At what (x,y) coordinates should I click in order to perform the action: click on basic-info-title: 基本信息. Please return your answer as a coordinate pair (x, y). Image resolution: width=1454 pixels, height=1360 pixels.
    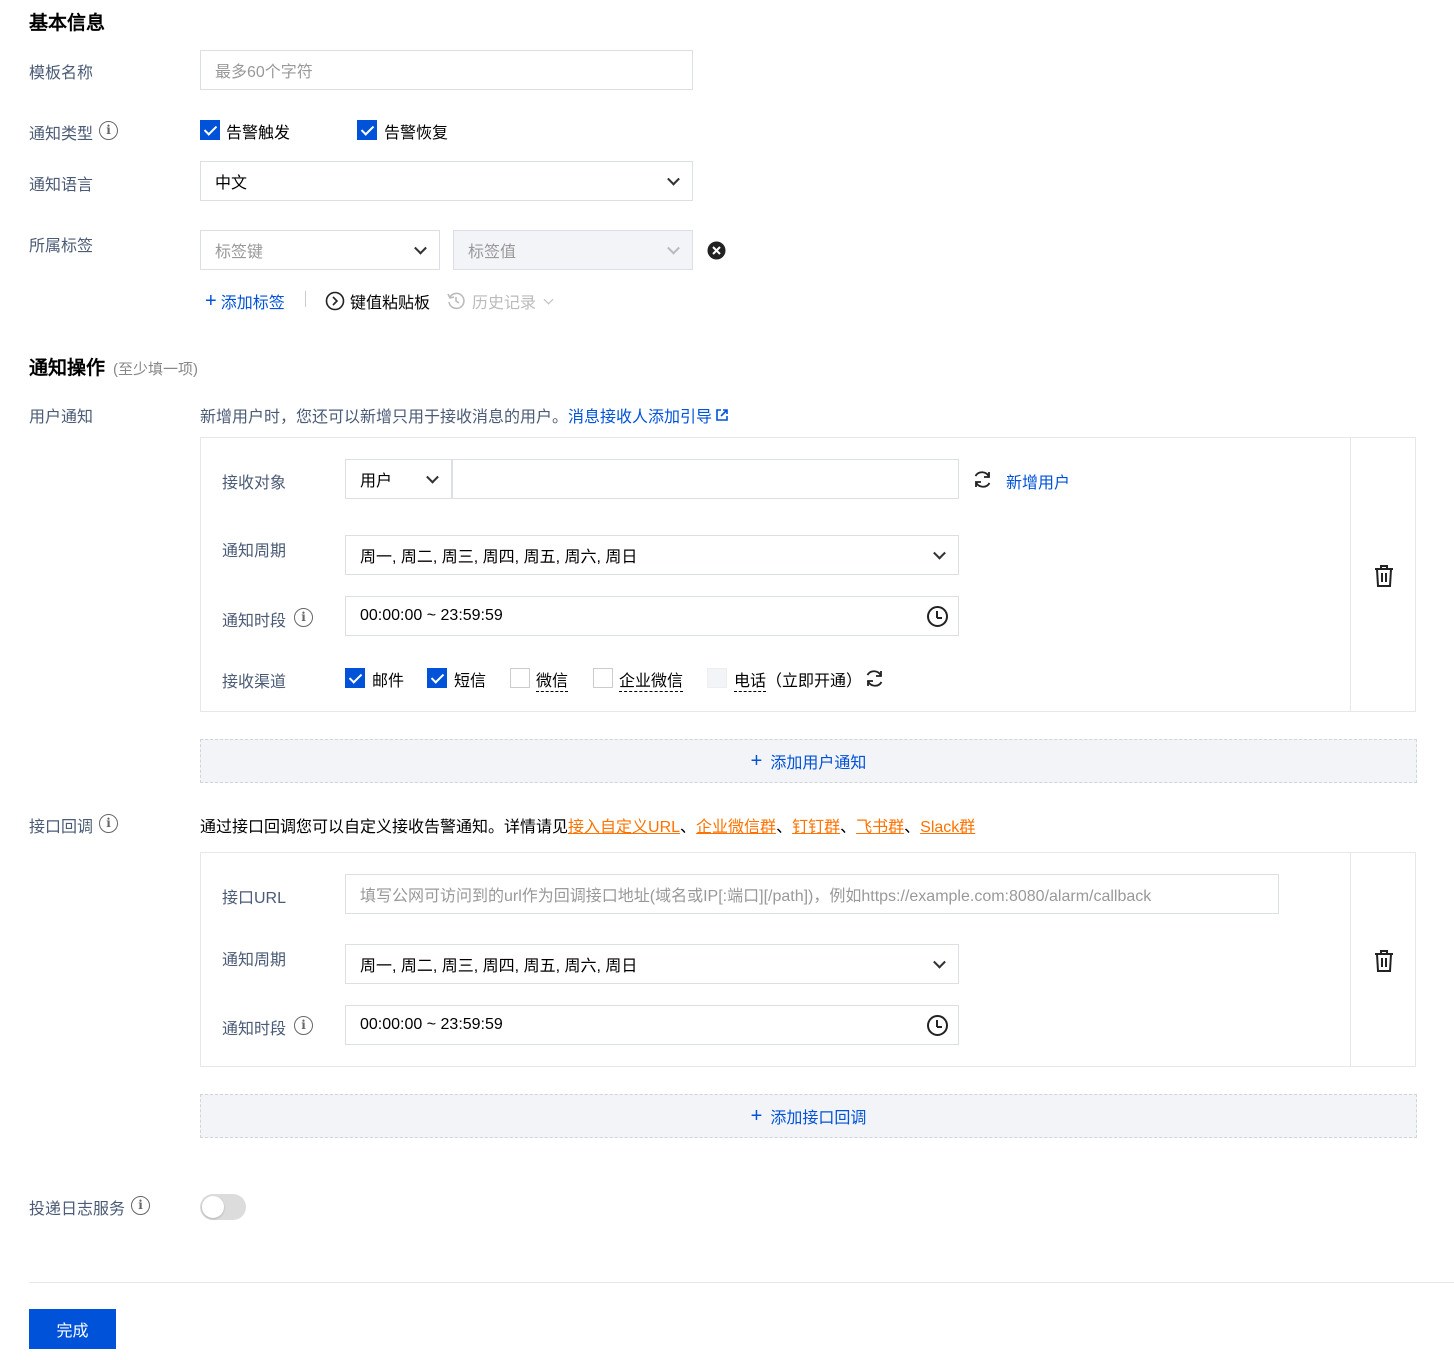
    Looking at the image, I should click on (67, 23).